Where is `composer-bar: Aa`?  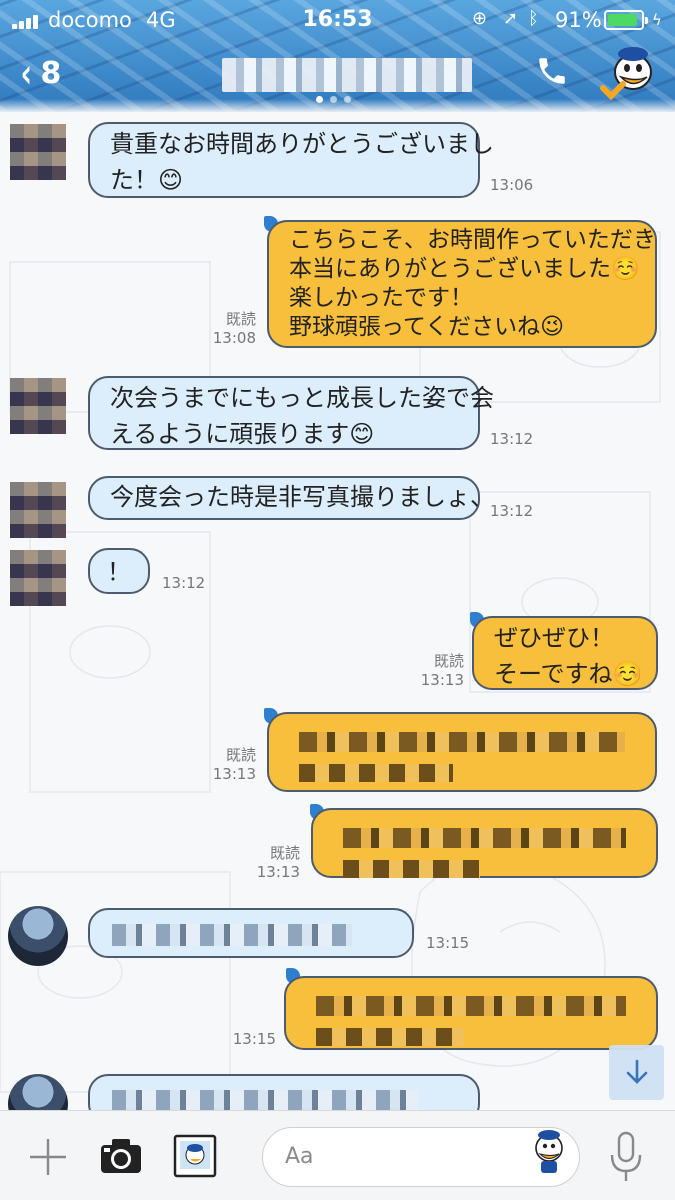 composer-bar: Aa is located at coordinates (337, 1155).